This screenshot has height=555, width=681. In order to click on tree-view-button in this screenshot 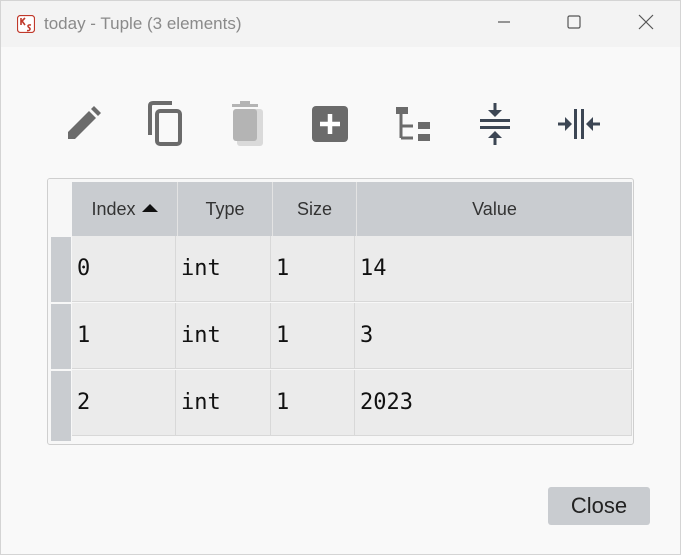, I will do `click(413, 126)`.